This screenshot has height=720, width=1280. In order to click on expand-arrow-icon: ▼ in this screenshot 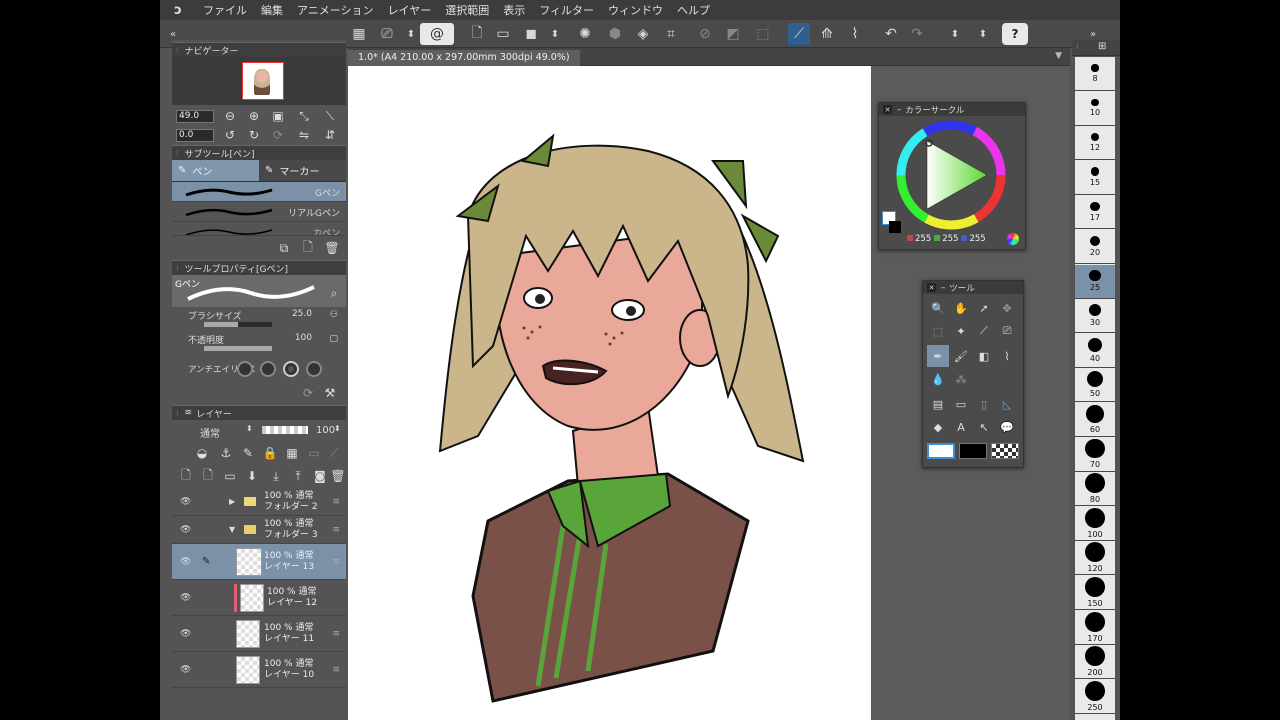, I will do `click(232, 529)`.